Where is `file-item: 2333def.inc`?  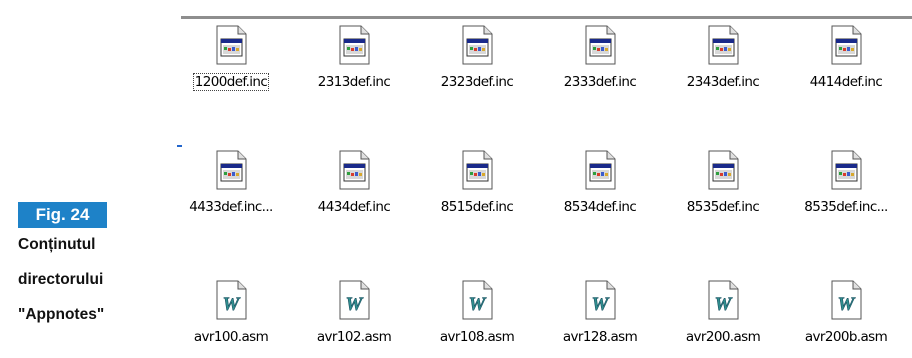
file-item: 2333def.inc is located at coordinates (600, 60).